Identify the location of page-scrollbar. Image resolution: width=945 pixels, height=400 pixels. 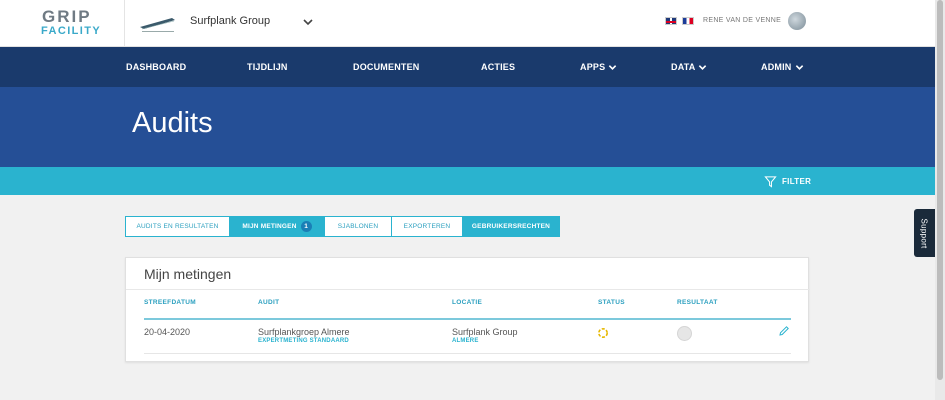
(940, 200).